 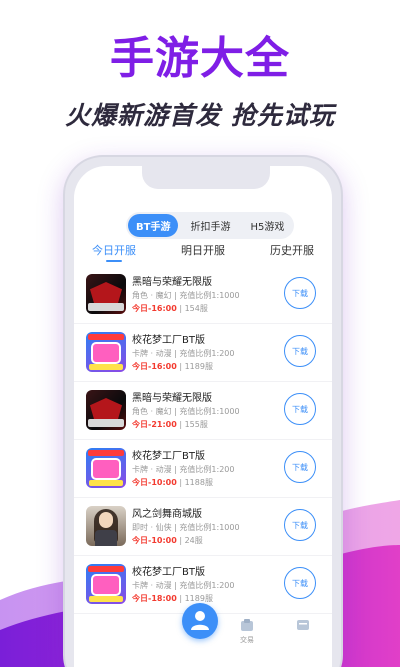 I want to click on server-number: 154服, so click(x=196, y=308).